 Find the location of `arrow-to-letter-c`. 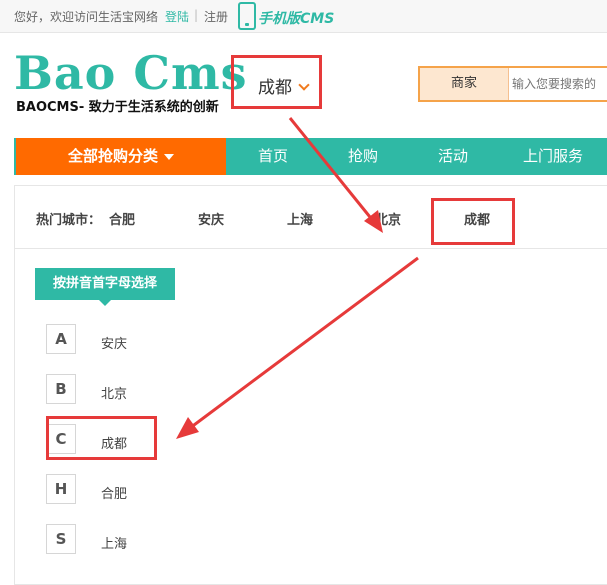

arrow-to-letter-c is located at coordinates (297, 347).